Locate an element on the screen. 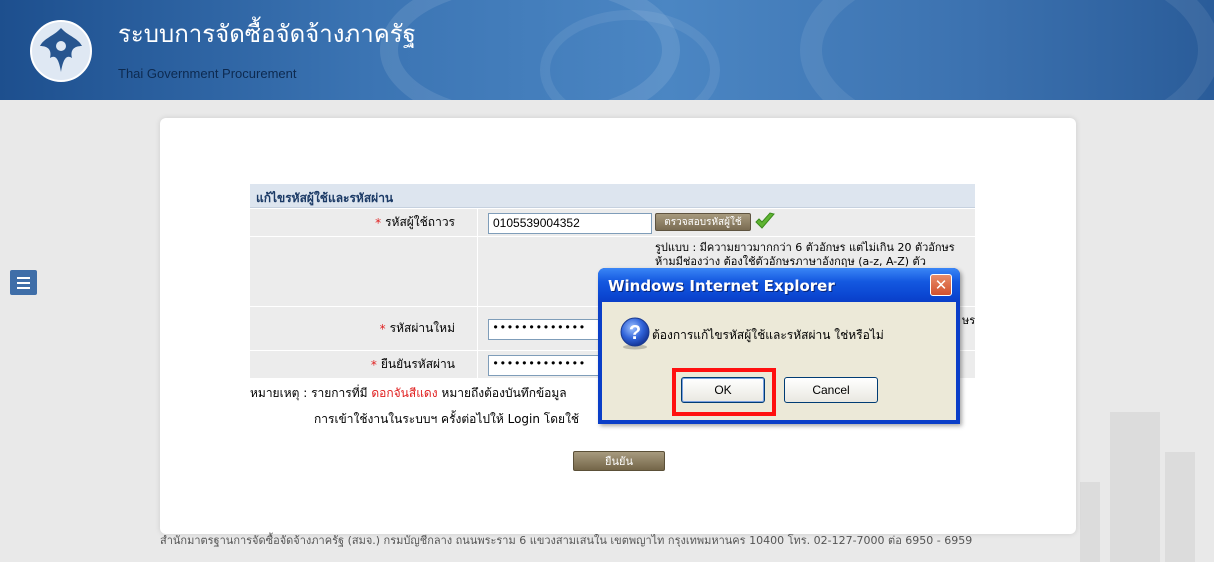 The width and height of the screenshot is (1214, 562). username-input: 0105539004352 is located at coordinates (570, 223).